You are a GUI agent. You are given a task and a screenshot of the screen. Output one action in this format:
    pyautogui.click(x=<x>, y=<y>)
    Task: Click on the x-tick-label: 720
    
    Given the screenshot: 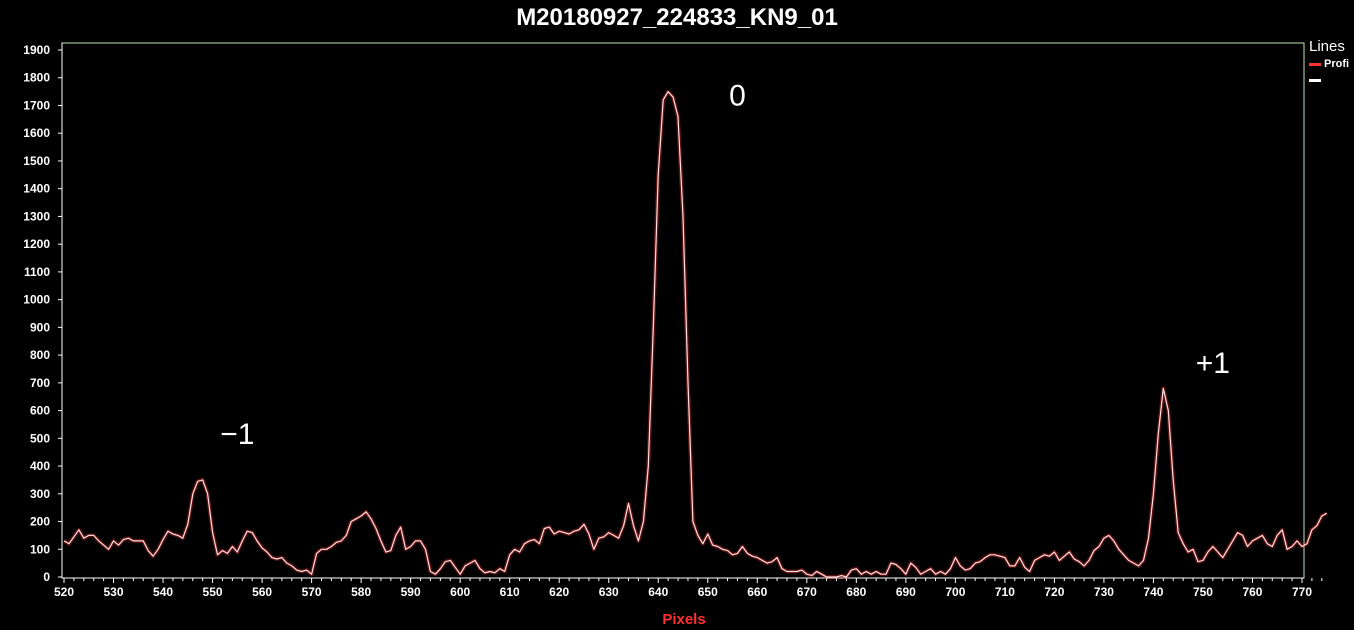 What is the action you would take?
    pyautogui.click(x=1054, y=592)
    